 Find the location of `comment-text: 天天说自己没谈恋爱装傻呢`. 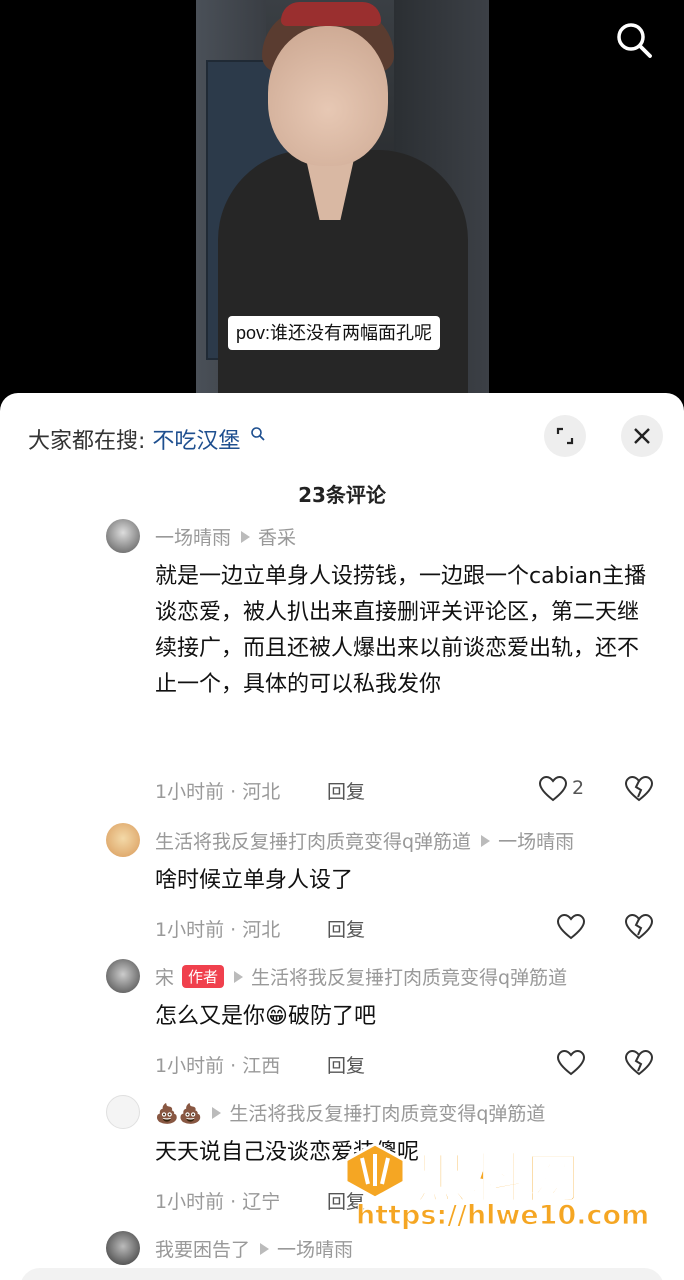

comment-text: 天天说自己没谈恋爱装傻呢 is located at coordinates (287, 1152).